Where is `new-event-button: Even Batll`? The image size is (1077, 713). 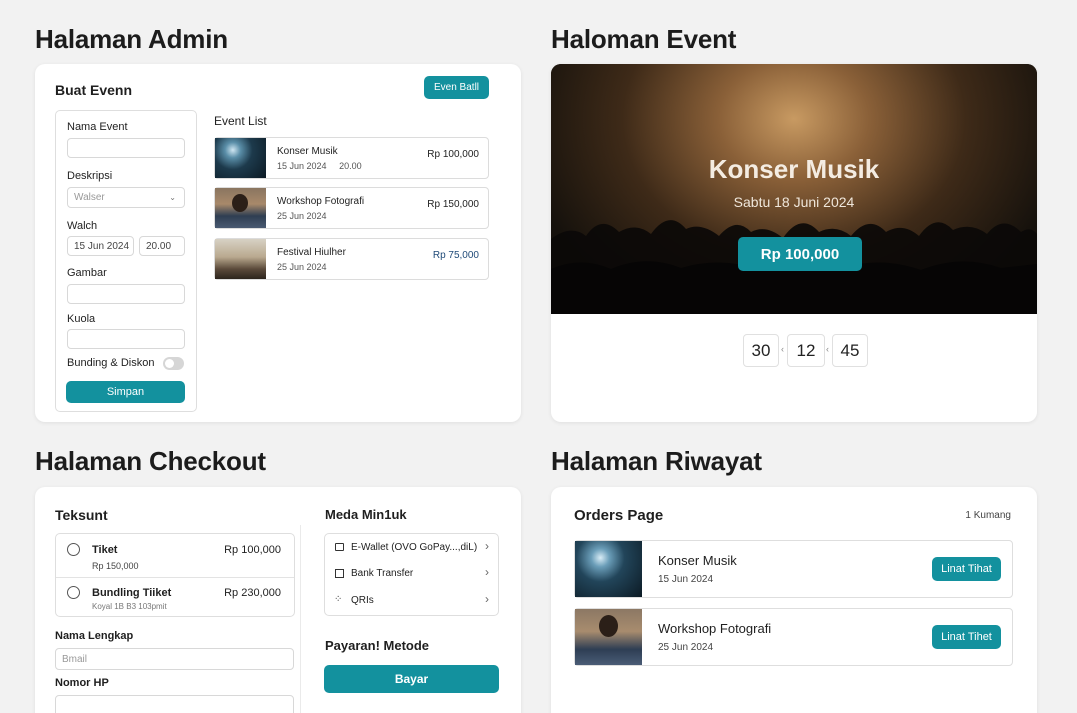 new-event-button: Even Batll is located at coordinates (456, 87).